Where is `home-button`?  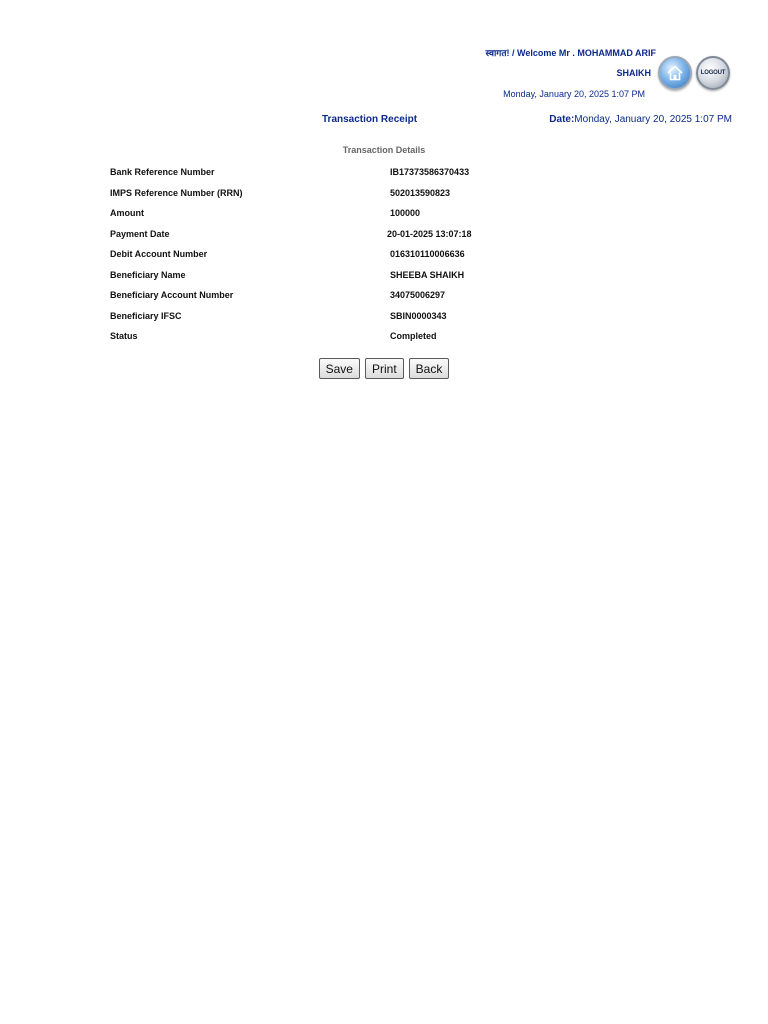 home-button is located at coordinates (675, 73).